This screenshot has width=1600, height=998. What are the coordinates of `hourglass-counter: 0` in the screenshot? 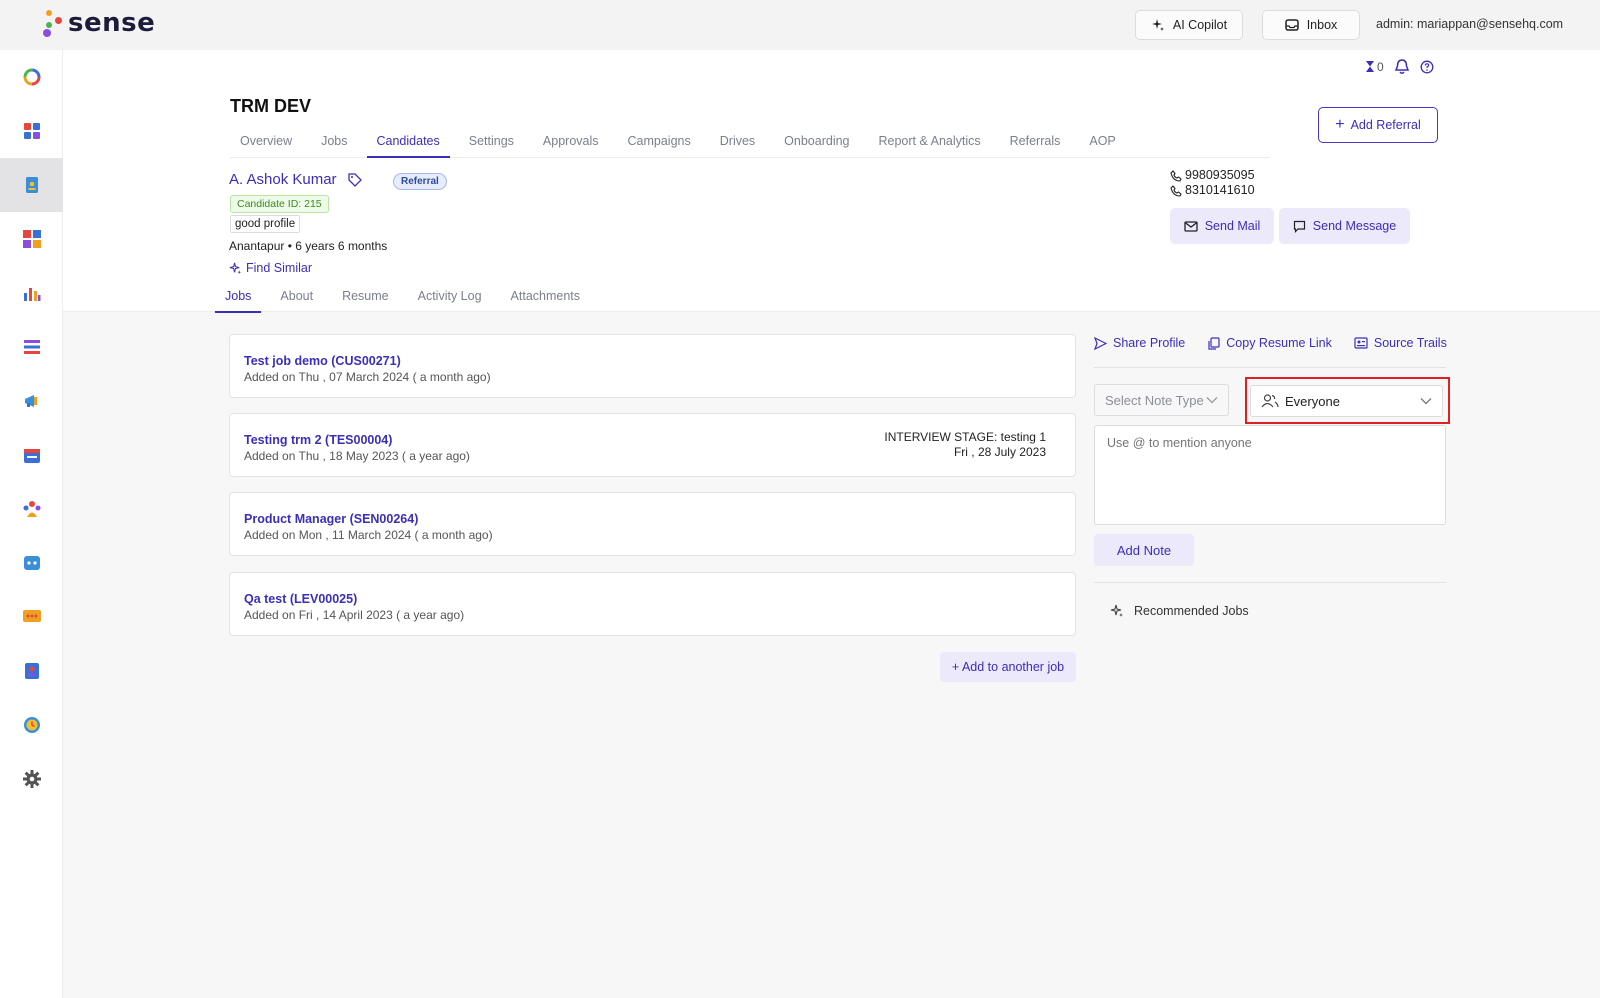 It's located at (1374, 67).